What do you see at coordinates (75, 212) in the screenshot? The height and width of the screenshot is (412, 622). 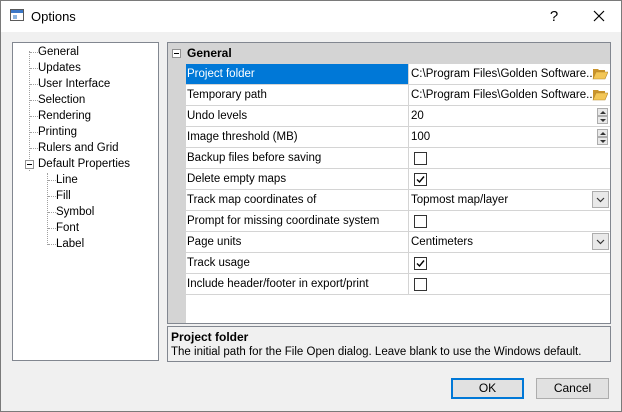 I see `tree-item-symbol: Symbol` at bounding box center [75, 212].